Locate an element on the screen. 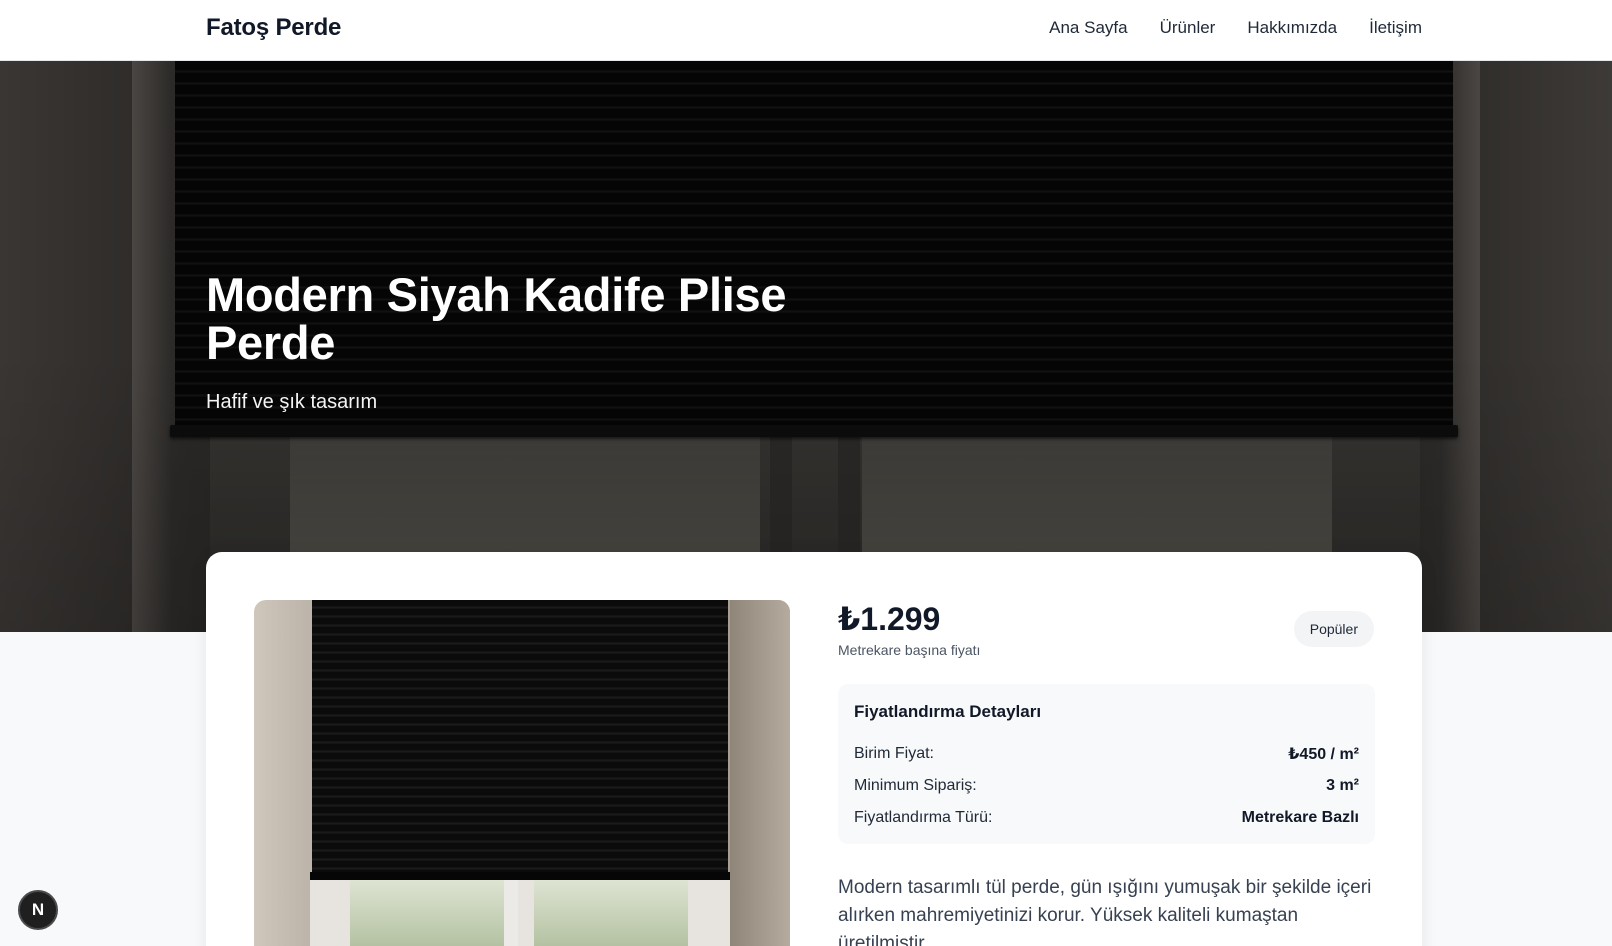  pricing-row-value: ₺450 / m² is located at coordinates (1323, 754).